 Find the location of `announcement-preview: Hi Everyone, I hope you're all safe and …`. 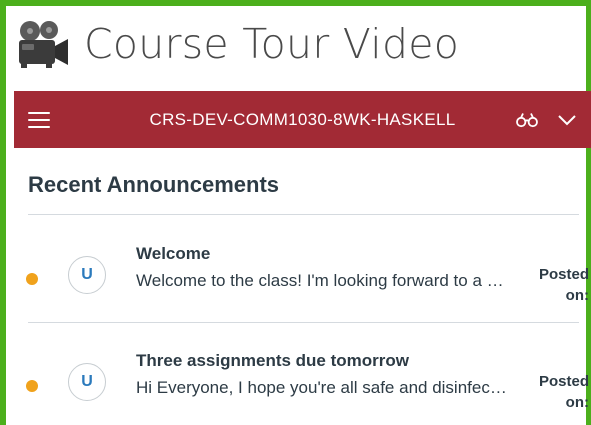

announcement-preview: Hi Everyone, I hope you're all safe and … is located at coordinates (323, 387).